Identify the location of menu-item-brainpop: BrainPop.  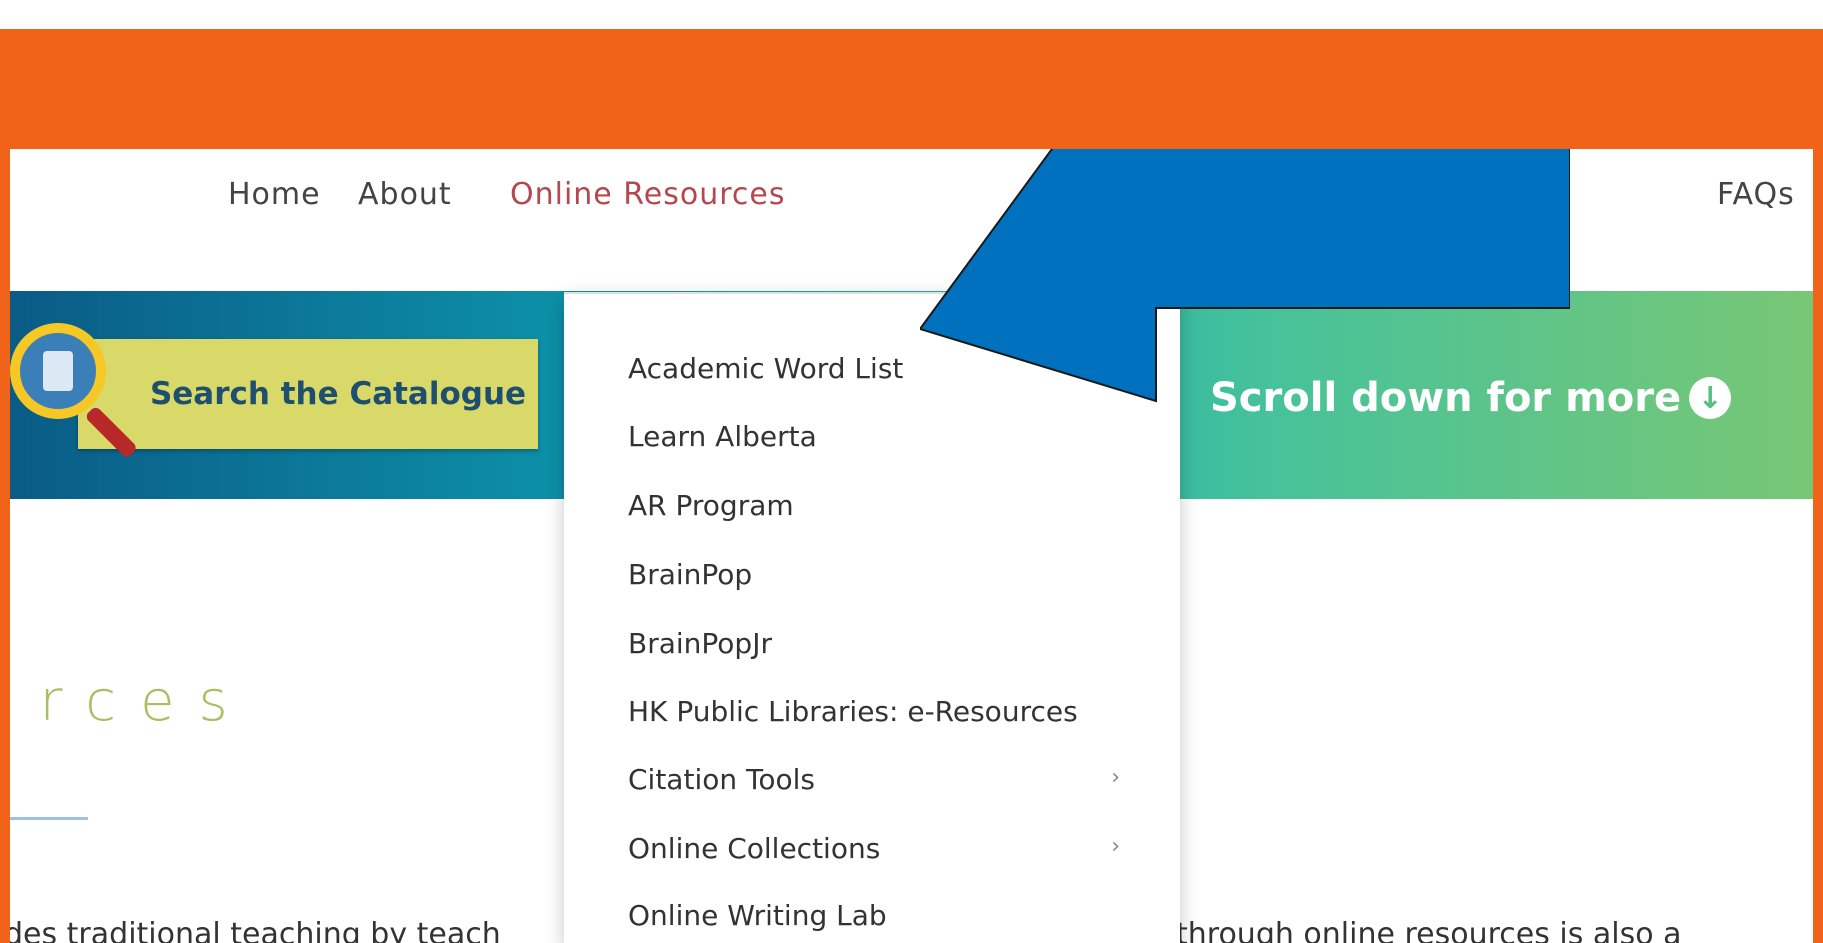
(690, 574).